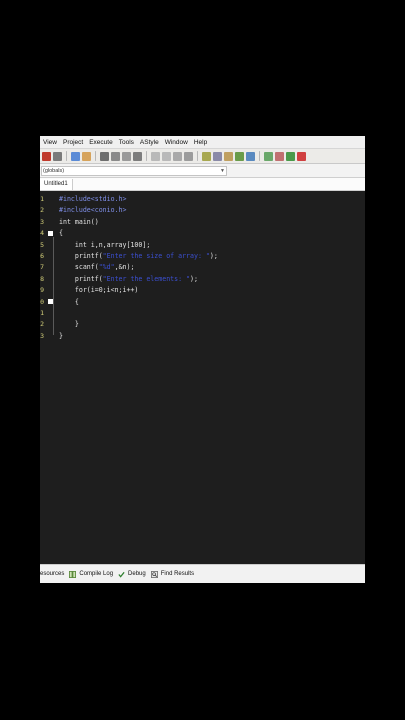  What do you see at coordinates (134, 170) in the screenshot?
I see `scope-dropdown: (globals) ▼` at bounding box center [134, 170].